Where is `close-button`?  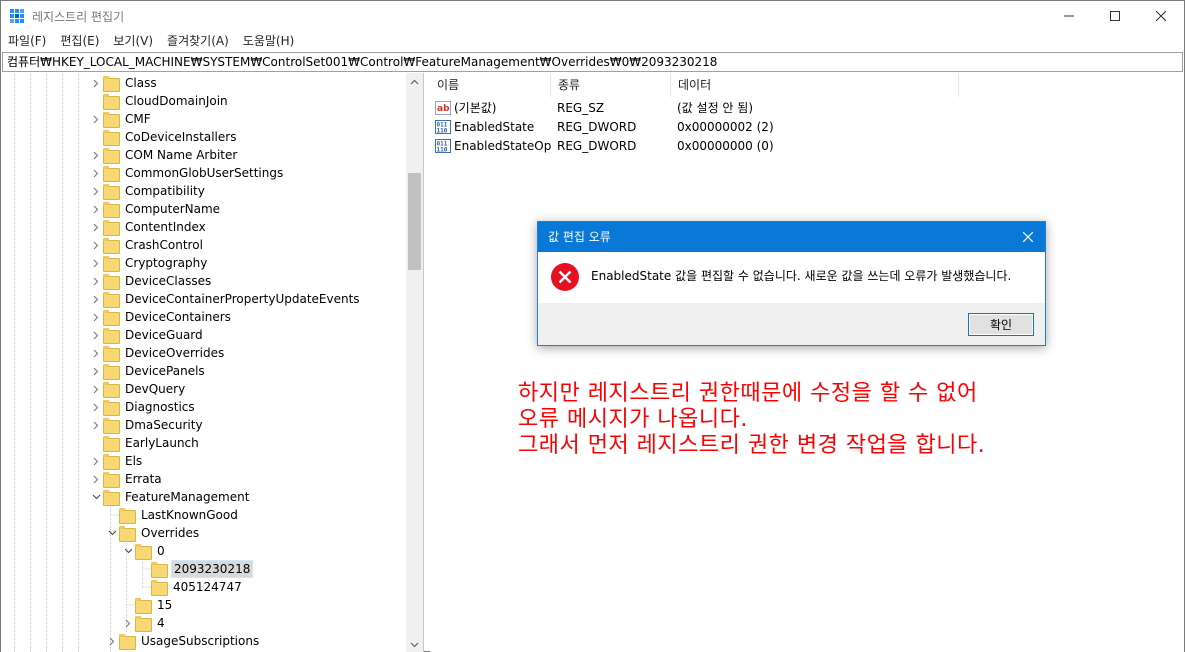 close-button is located at coordinates (1161, 16).